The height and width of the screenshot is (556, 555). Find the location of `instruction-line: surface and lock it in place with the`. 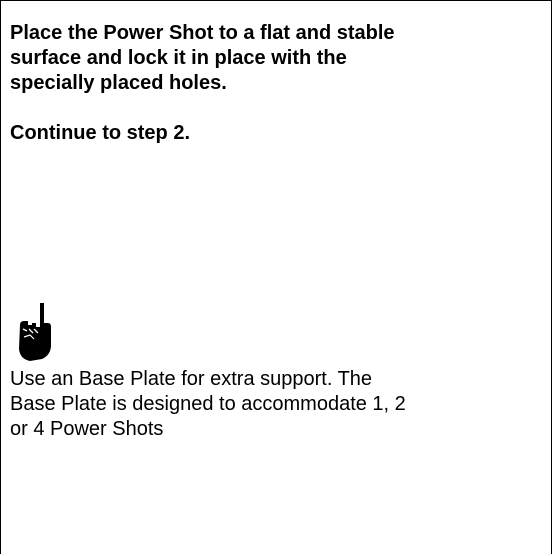

instruction-line: surface and lock it in place with the is located at coordinates (178, 58).